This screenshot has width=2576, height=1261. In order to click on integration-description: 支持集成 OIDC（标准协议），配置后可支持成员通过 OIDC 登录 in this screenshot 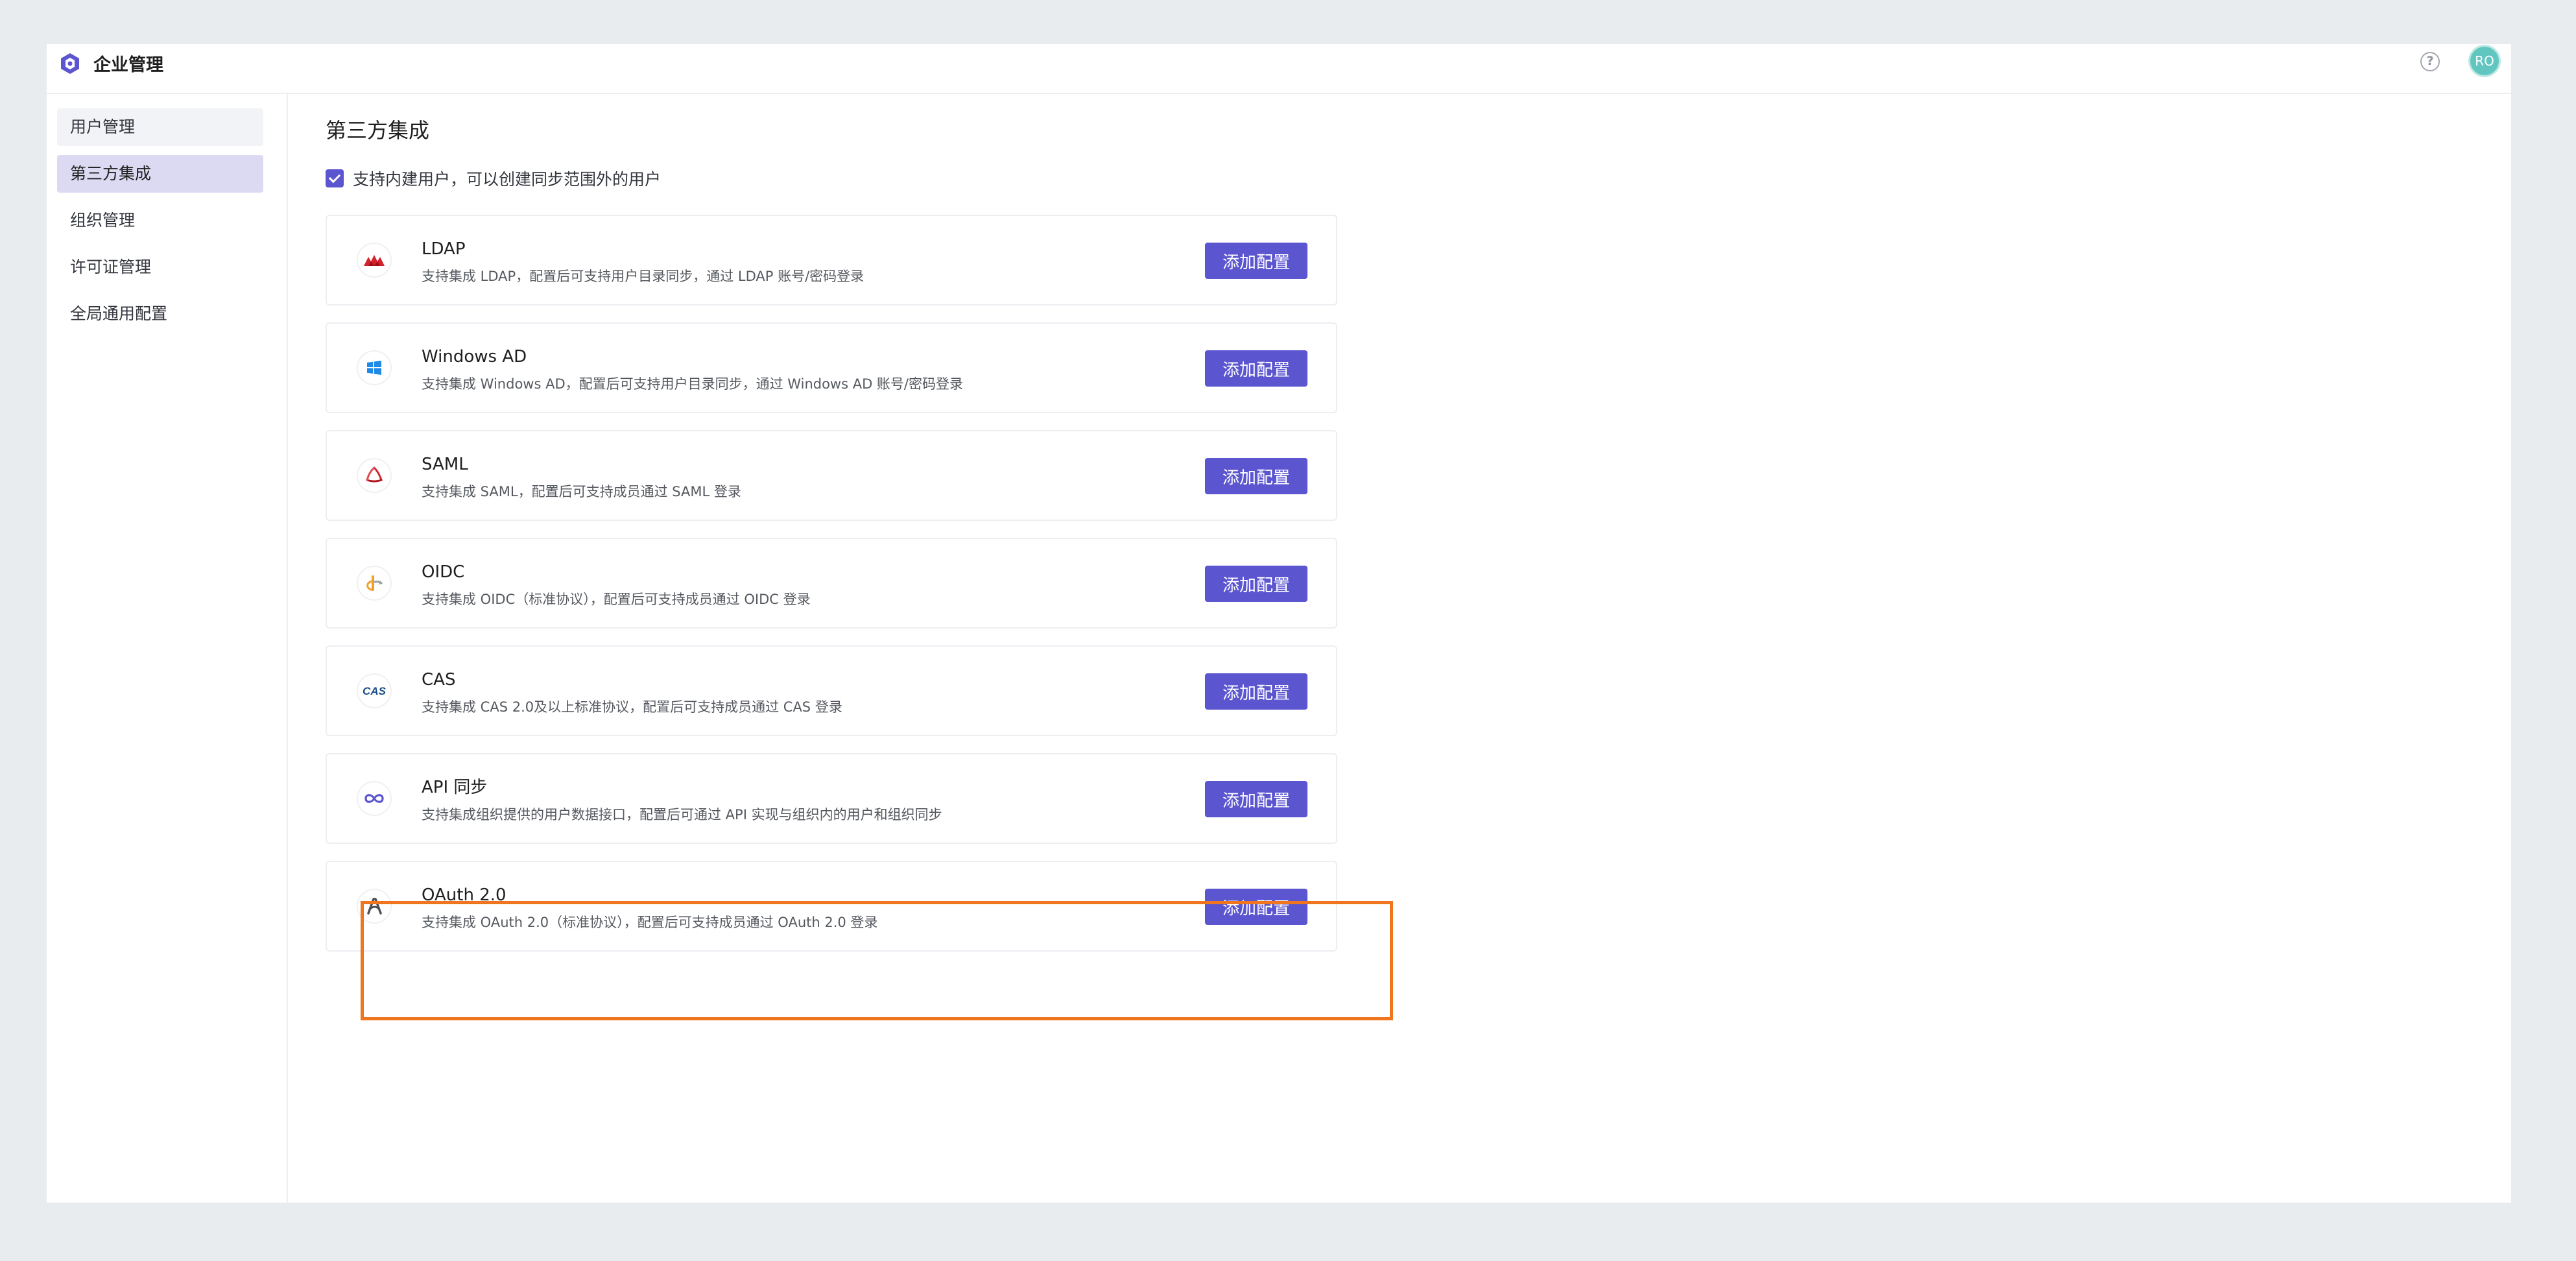, I will do `click(616, 599)`.